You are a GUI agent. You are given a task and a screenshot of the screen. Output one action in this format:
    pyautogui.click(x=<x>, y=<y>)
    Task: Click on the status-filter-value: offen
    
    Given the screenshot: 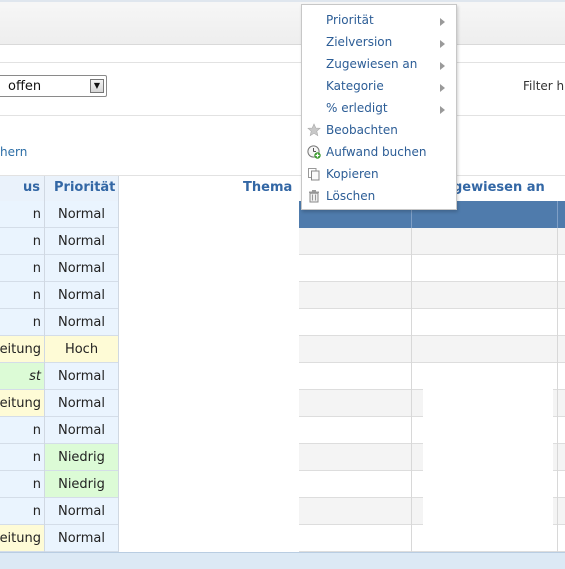 What is the action you would take?
    pyautogui.click(x=25, y=86)
    